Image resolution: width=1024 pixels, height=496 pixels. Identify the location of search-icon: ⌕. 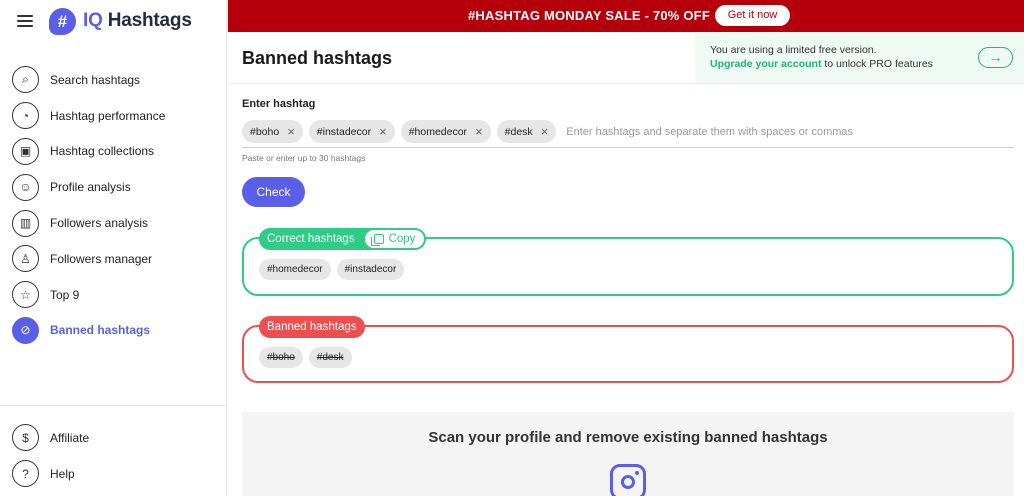
(25, 80).